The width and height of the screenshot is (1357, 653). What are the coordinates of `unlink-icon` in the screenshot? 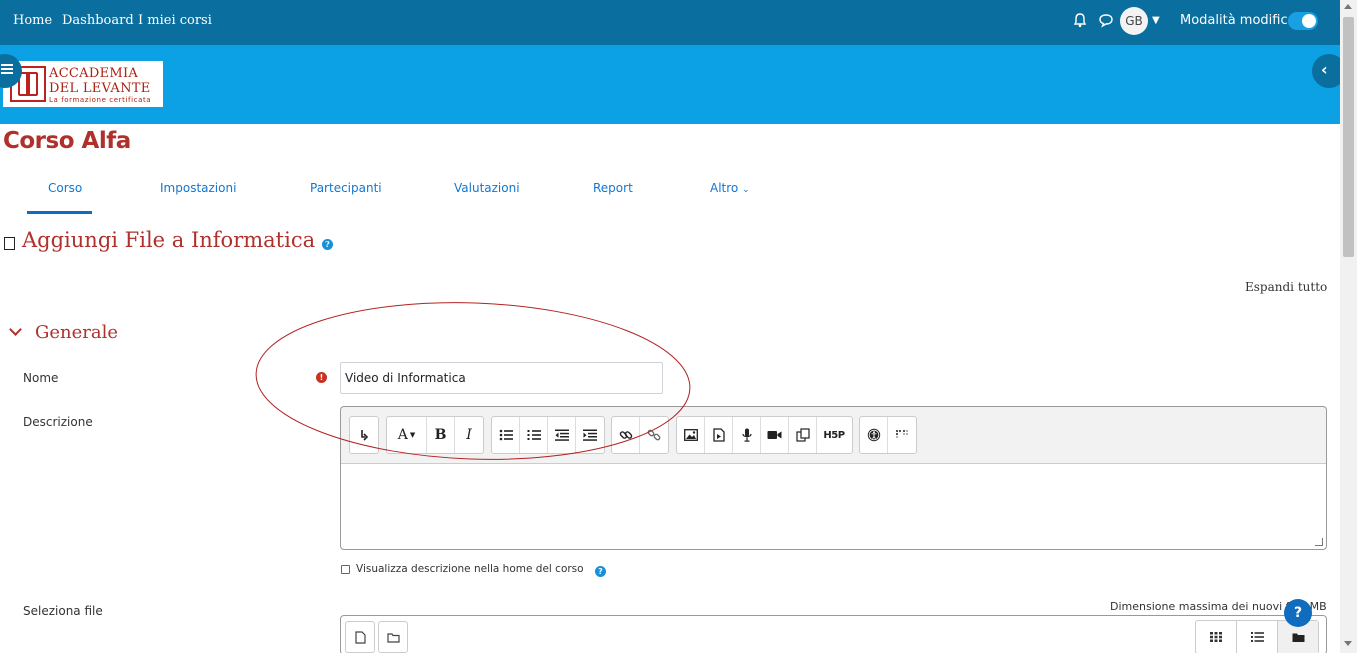 It's located at (654, 435).